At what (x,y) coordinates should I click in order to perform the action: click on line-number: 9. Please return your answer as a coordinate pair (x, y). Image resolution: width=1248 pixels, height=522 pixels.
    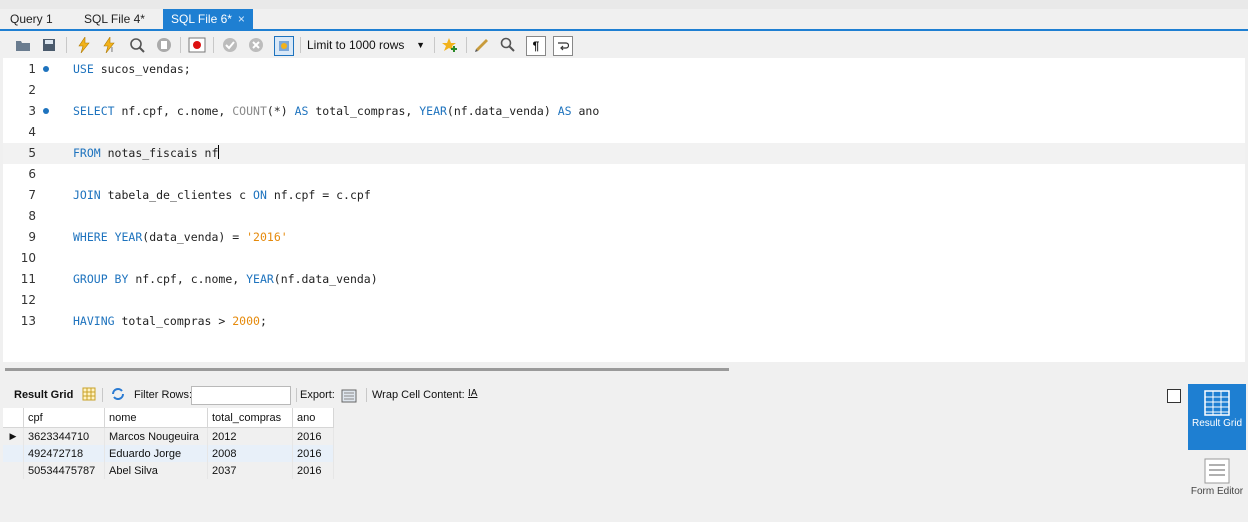
    Looking at the image, I should click on (32, 237).